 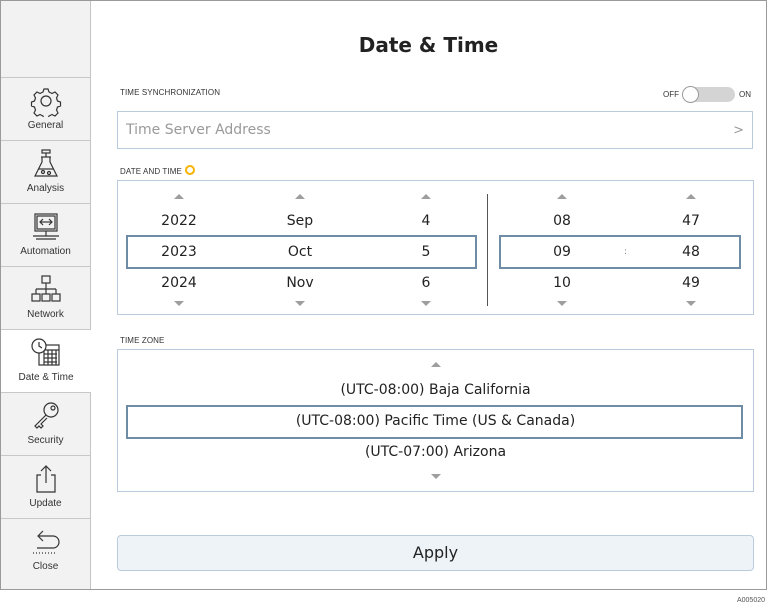 I want to click on flask-icon, so click(x=45, y=163).